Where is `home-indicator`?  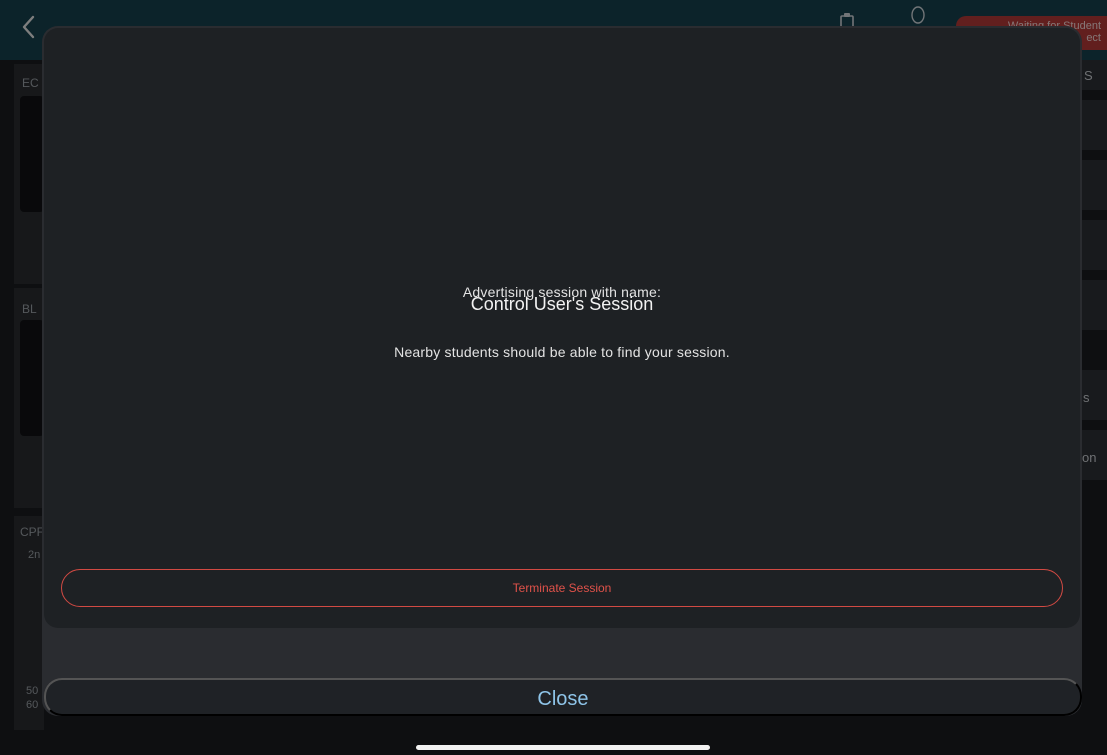
home-indicator is located at coordinates (563, 747).